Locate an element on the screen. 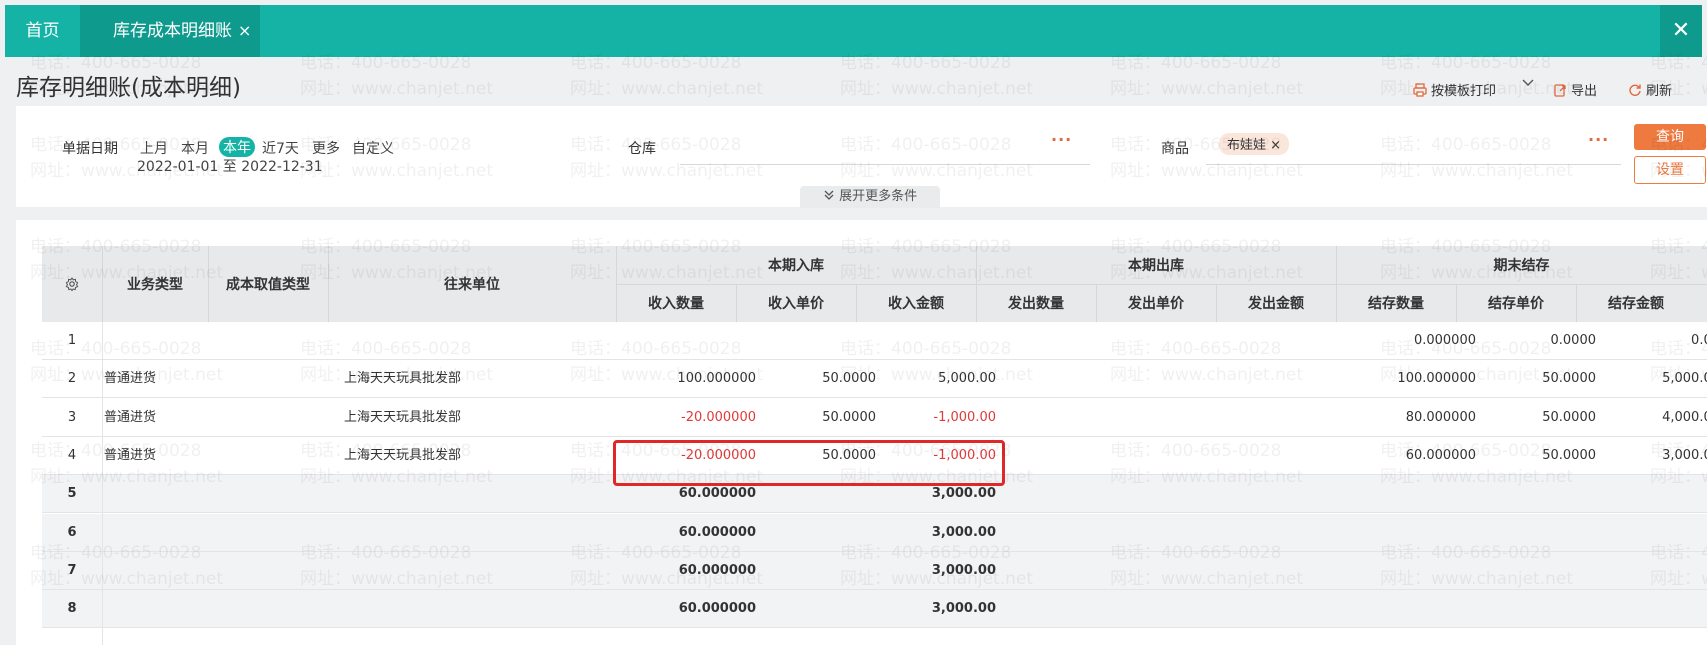 Image resolution: width=1707 pixels, height=645 pixels. warehouse-input is located at coordinates (885, 164).